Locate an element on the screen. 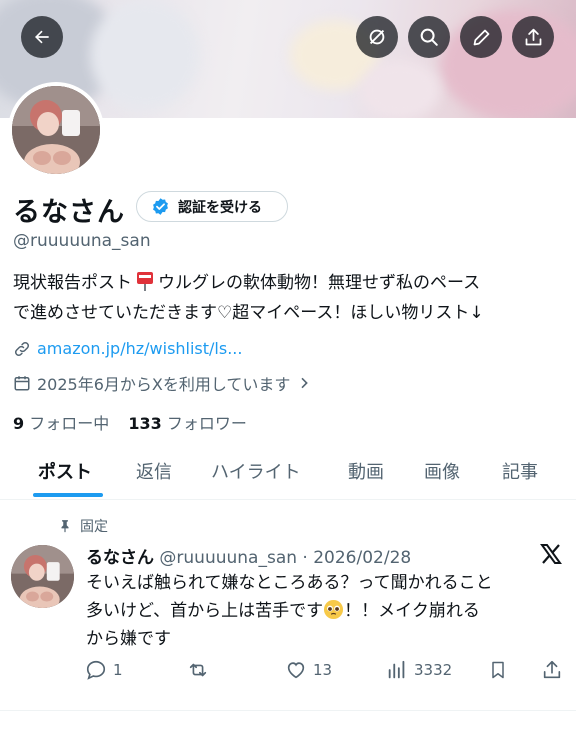  tweet-line2-pre: 多いけど、首から上は苦手です is located at coordinates (205, 611).